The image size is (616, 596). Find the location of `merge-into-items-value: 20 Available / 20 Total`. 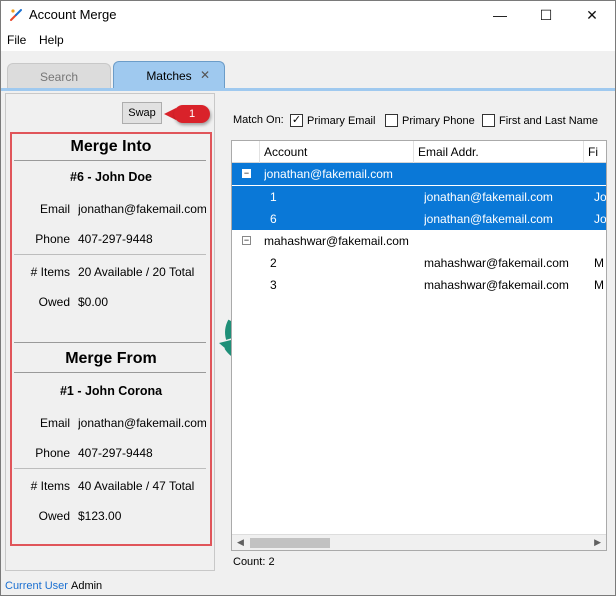

merge-into-items-value: 20 Available / 20 Total is located at coordinates (136, 272).